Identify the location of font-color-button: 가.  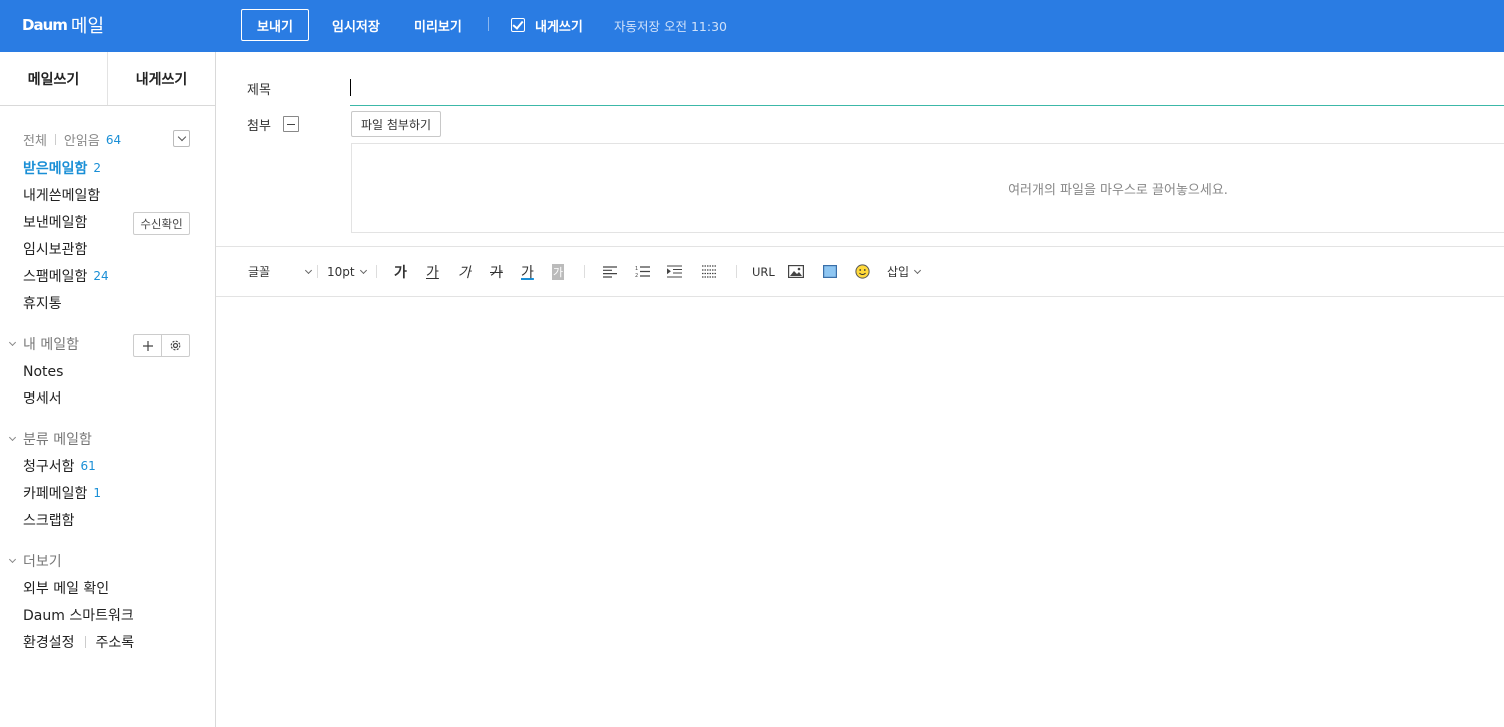
(527, 271).